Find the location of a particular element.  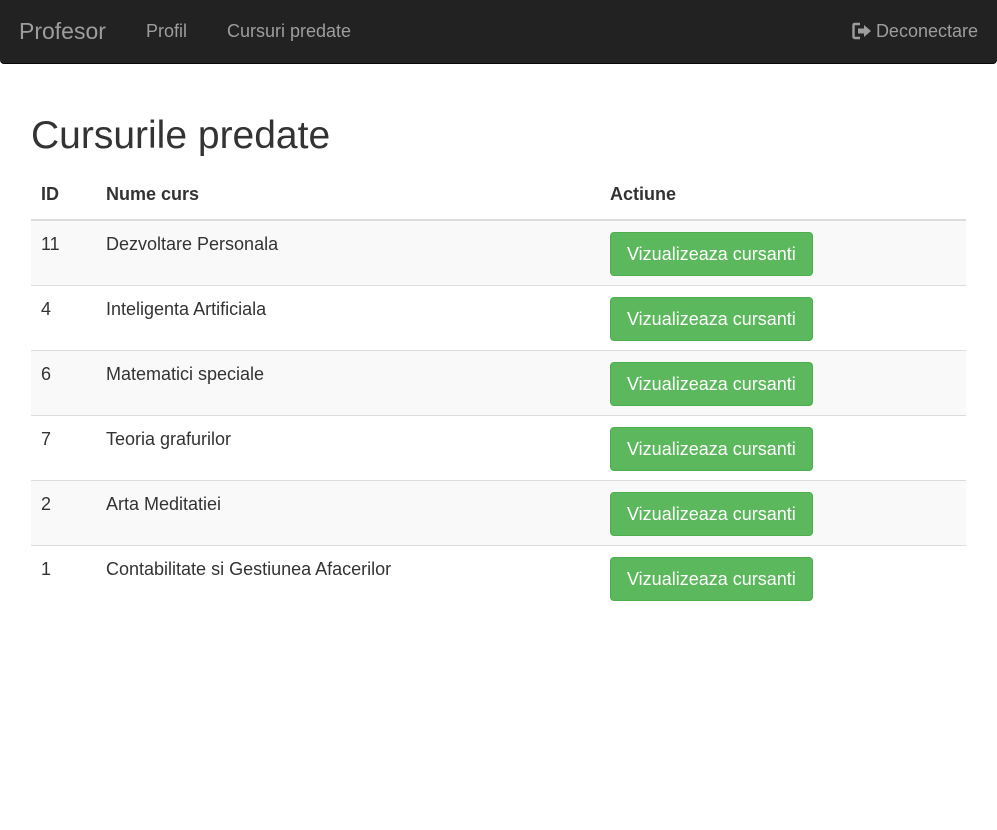

column-header-name: Nume curs is located at coordinates (348, 195).